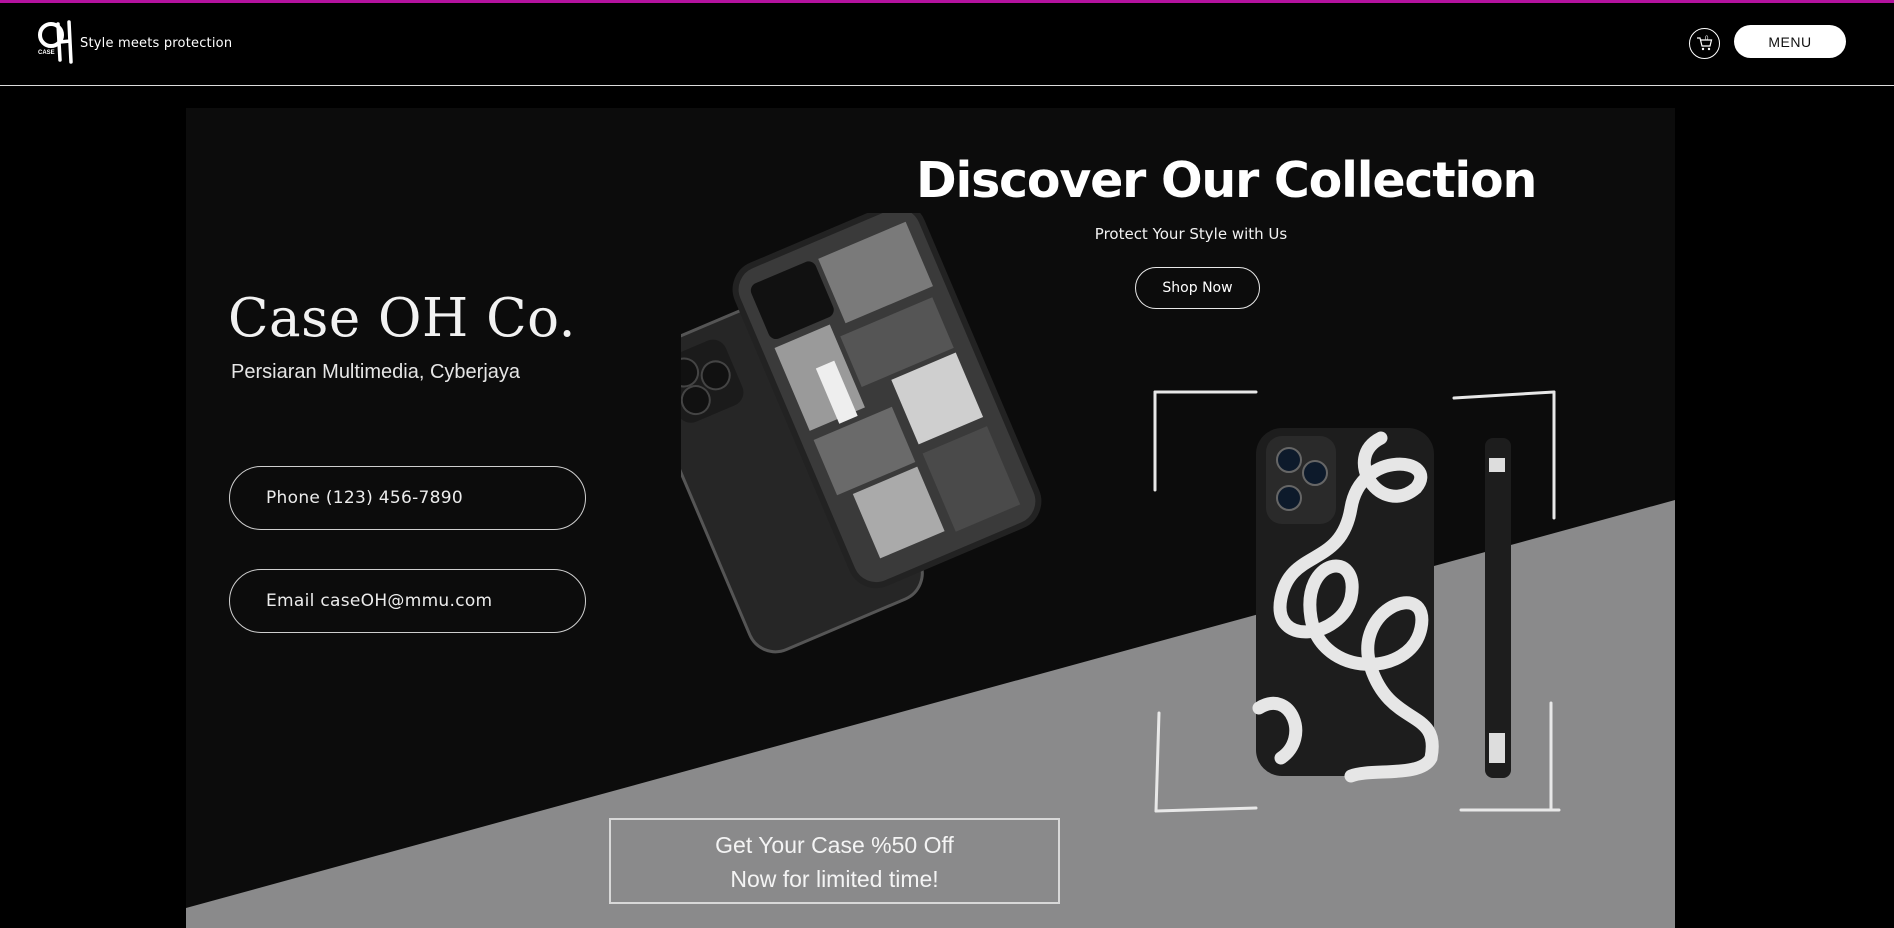 The width and height of the screenshot is (1894, 928). I want to click on email-button: Email caseOH@mmu.com, so click(407, 601).